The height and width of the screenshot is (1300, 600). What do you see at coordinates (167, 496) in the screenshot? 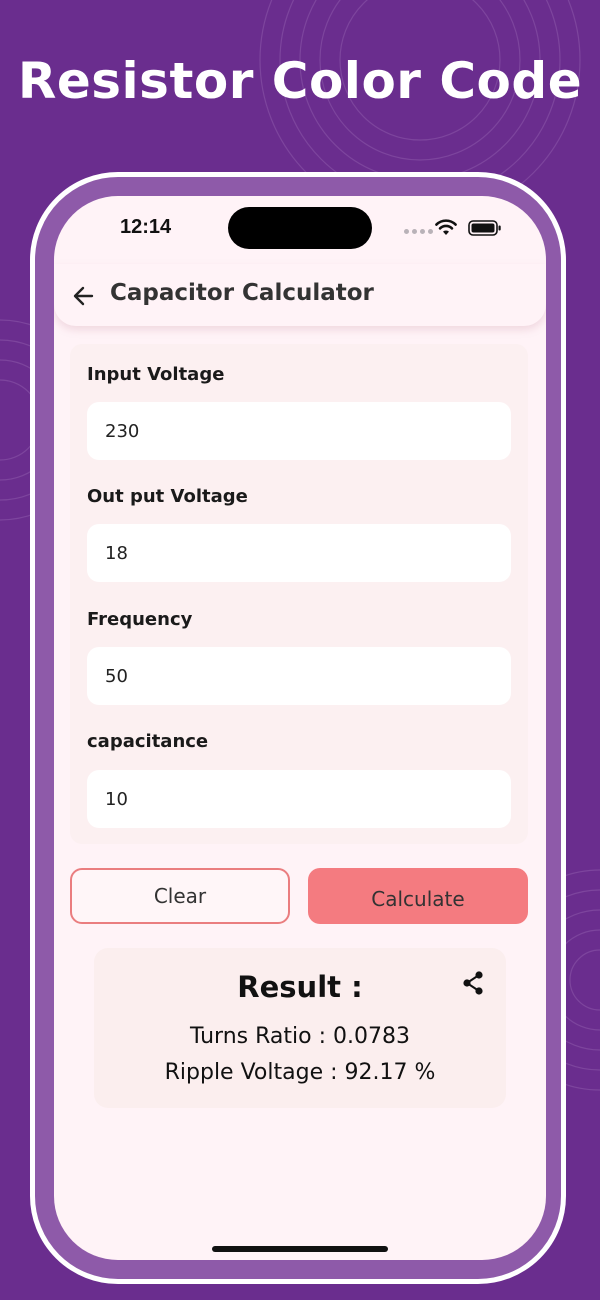
I see `output-voltage-label: Out put Voltage` at bounding box center [167, 496].